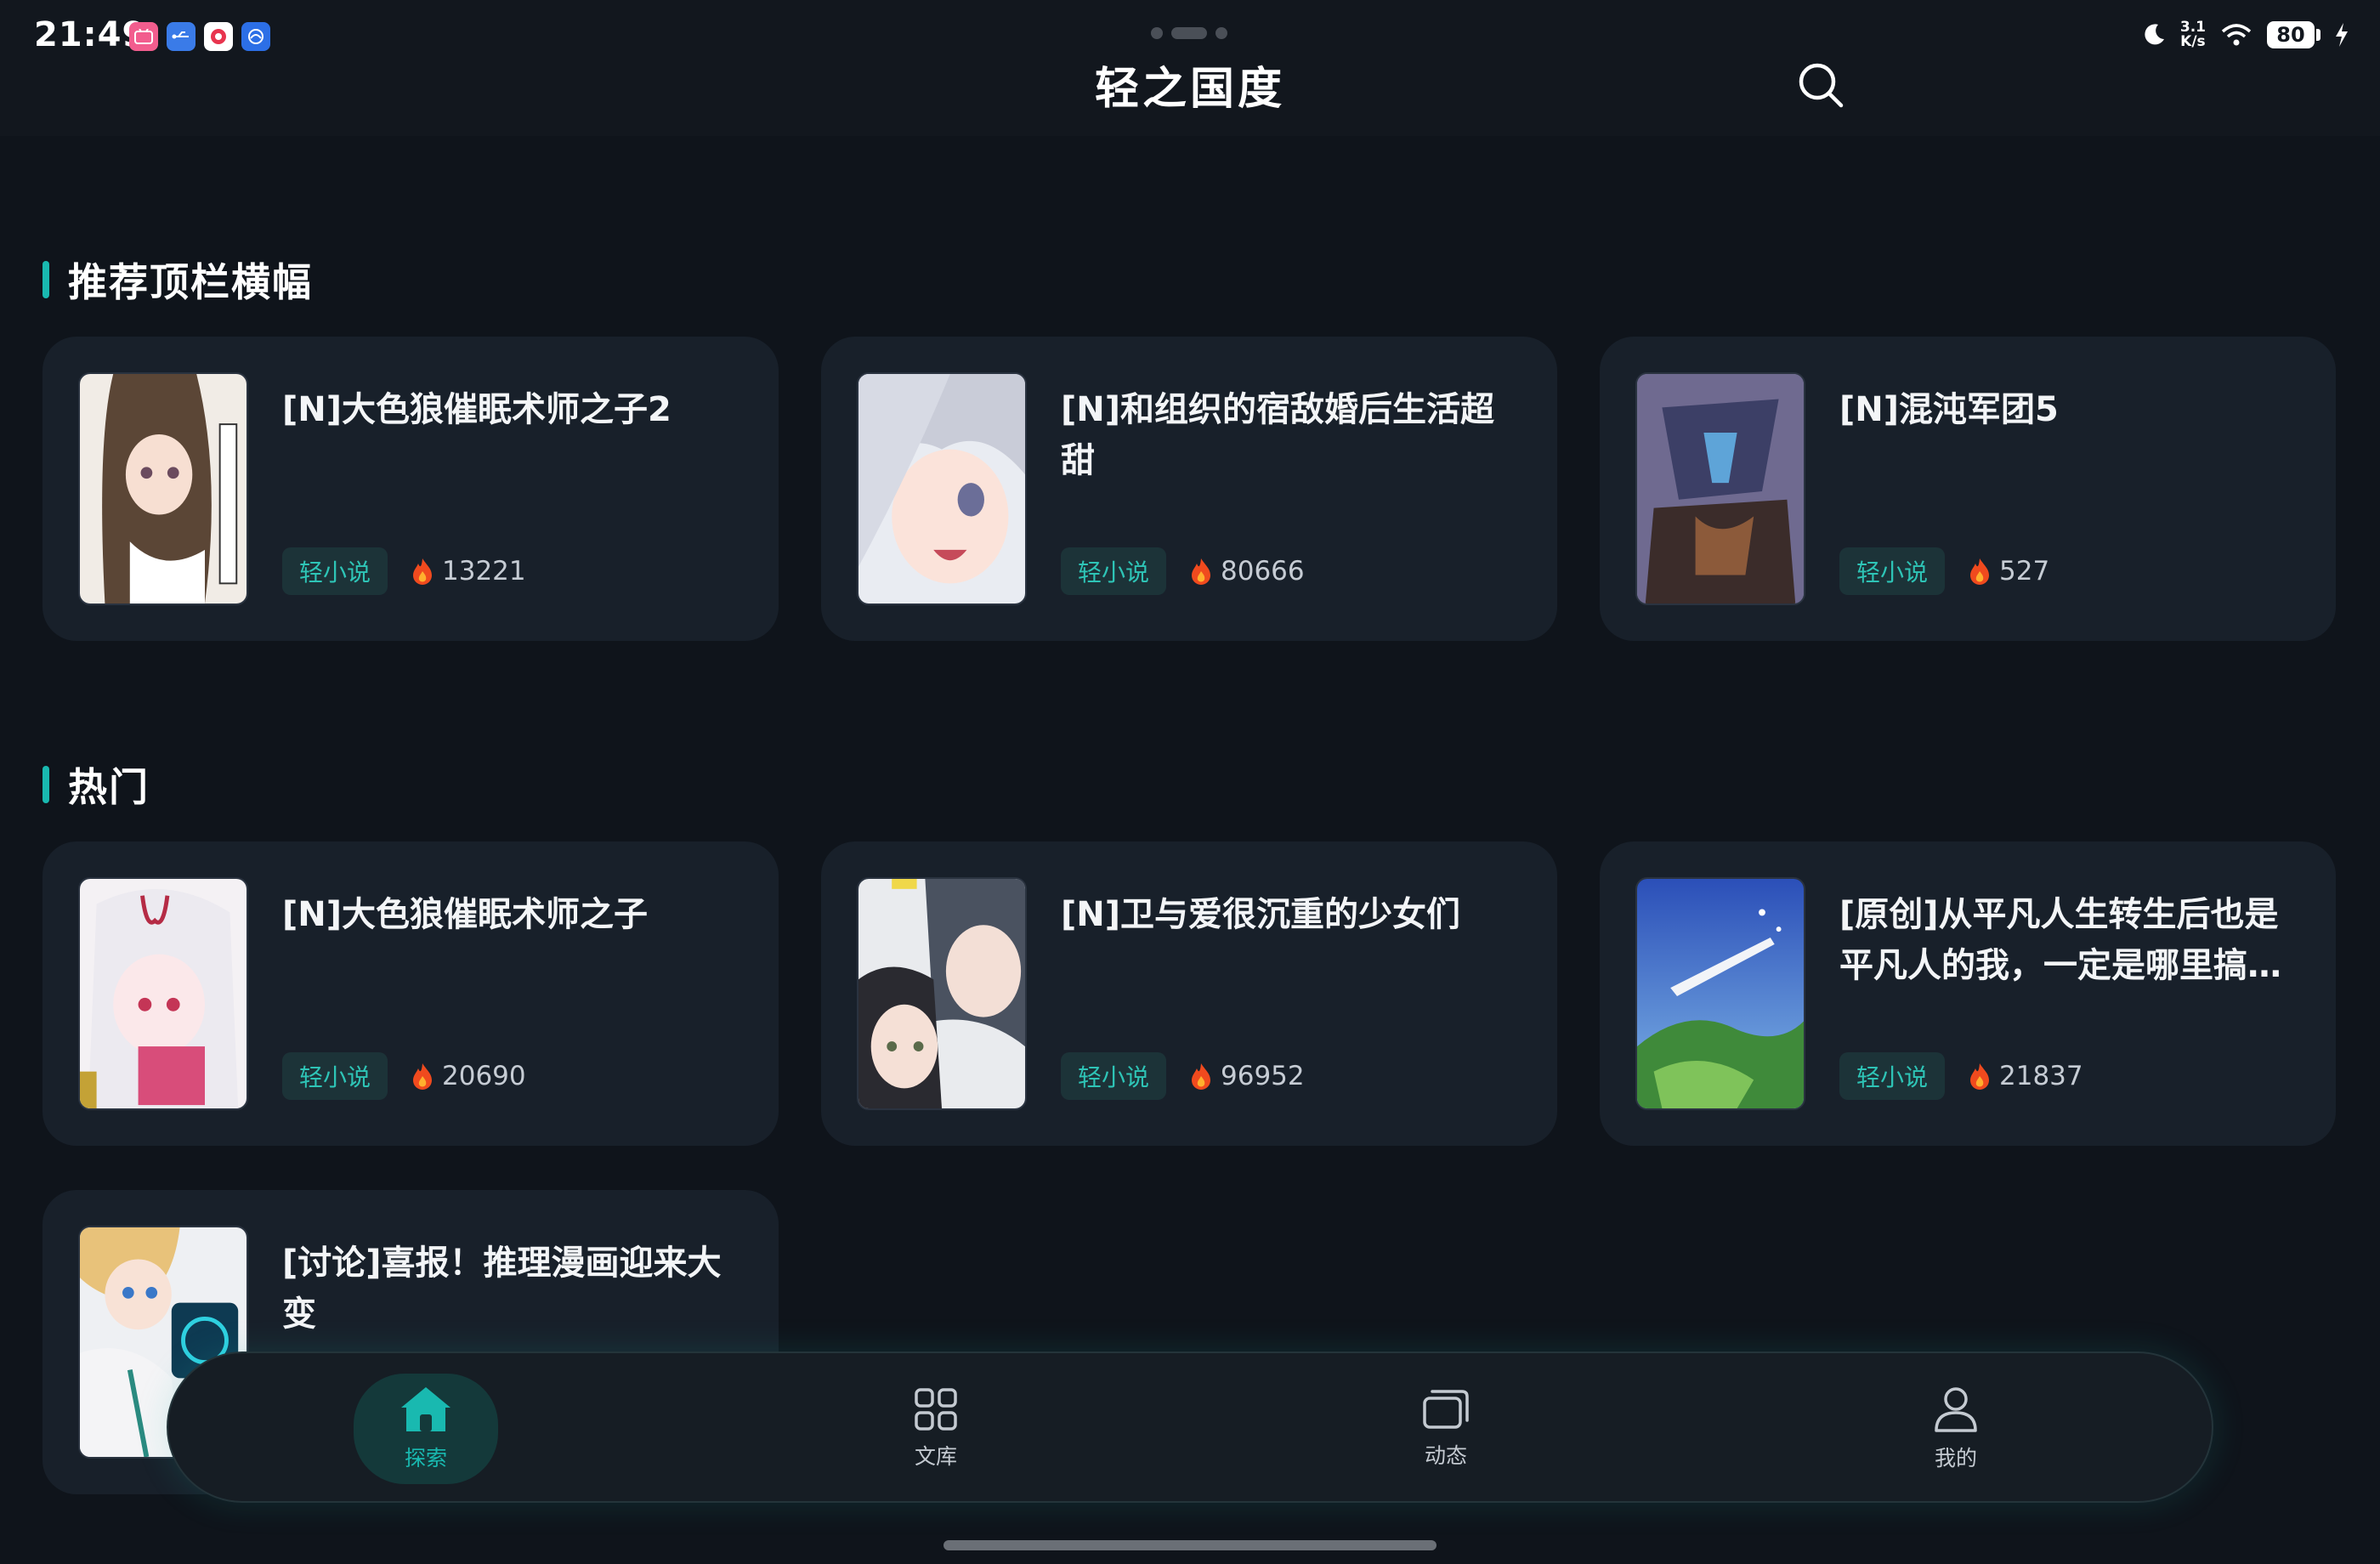  I want to click on nav-label: 探索, so click(425, 1458).